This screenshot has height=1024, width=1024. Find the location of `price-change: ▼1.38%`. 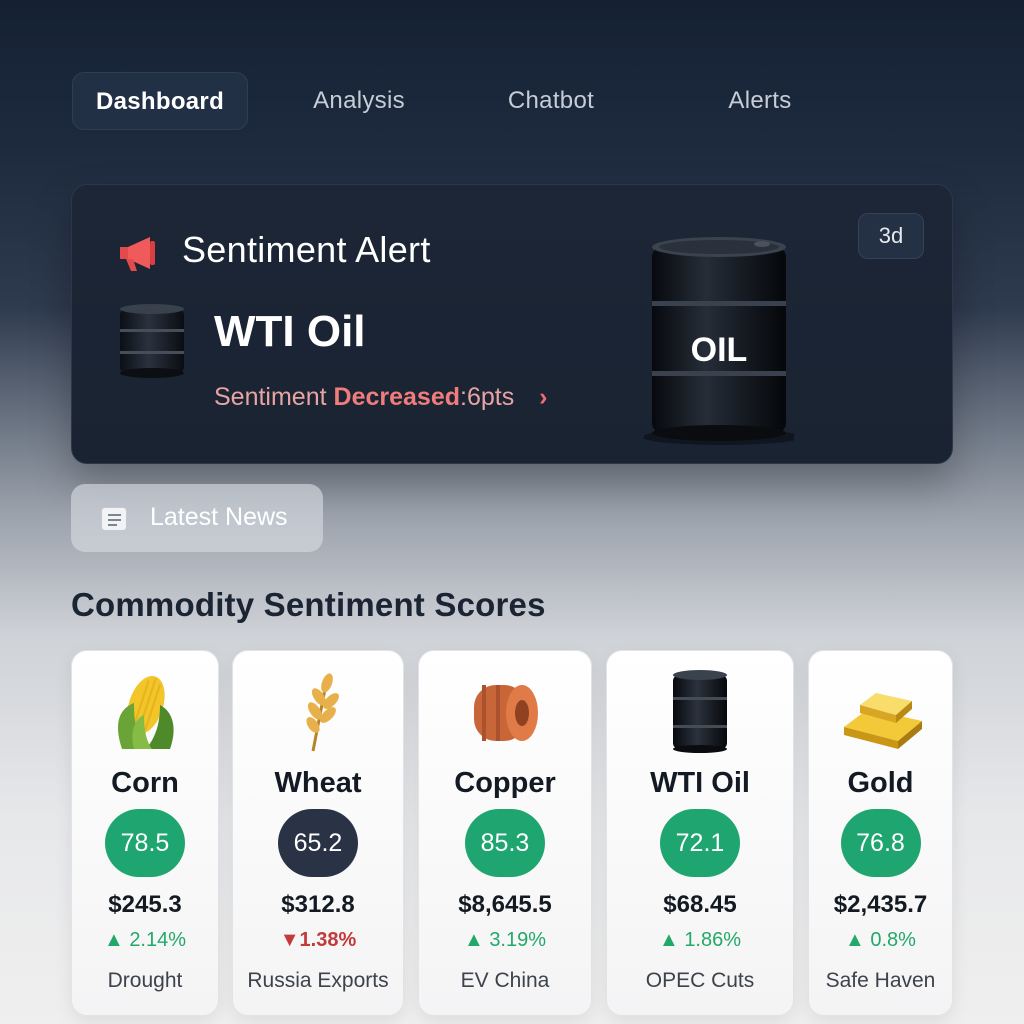

price-change: ▼1.38% is located at coordinates (318, 940).